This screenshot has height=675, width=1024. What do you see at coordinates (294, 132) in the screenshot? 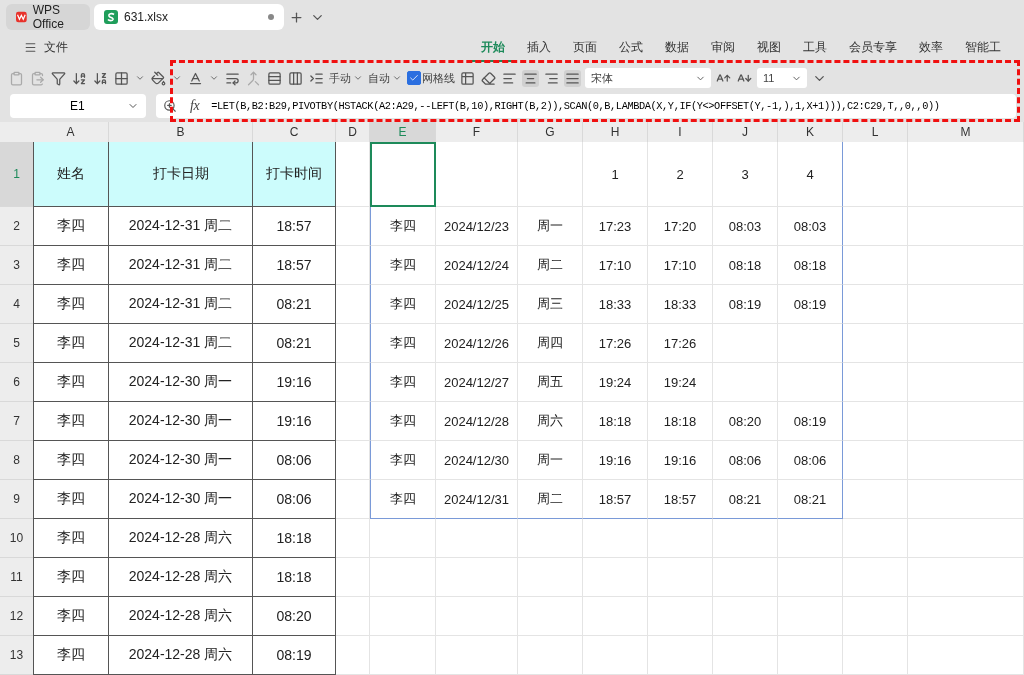
I see `column-header: C` at bounding box center [294, 132].